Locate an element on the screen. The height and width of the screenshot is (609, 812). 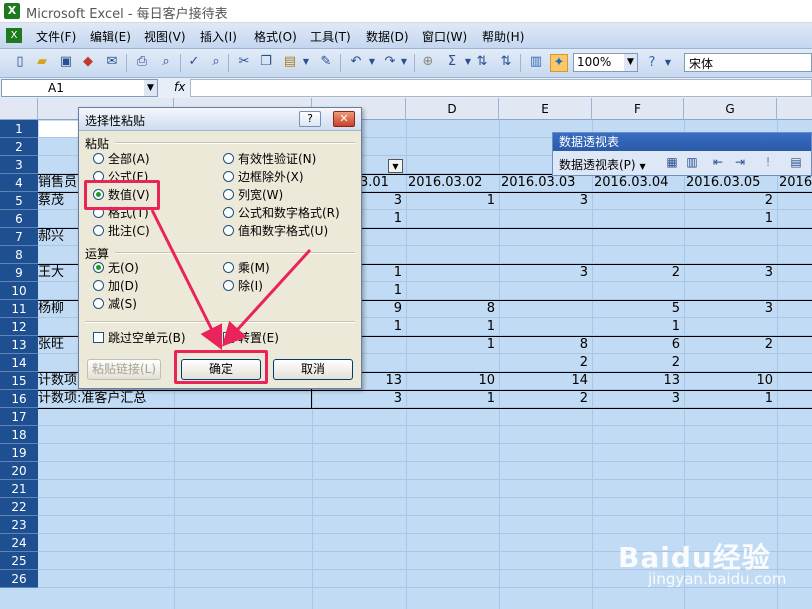
annotation-arrows is located at coordinates (231, 280).